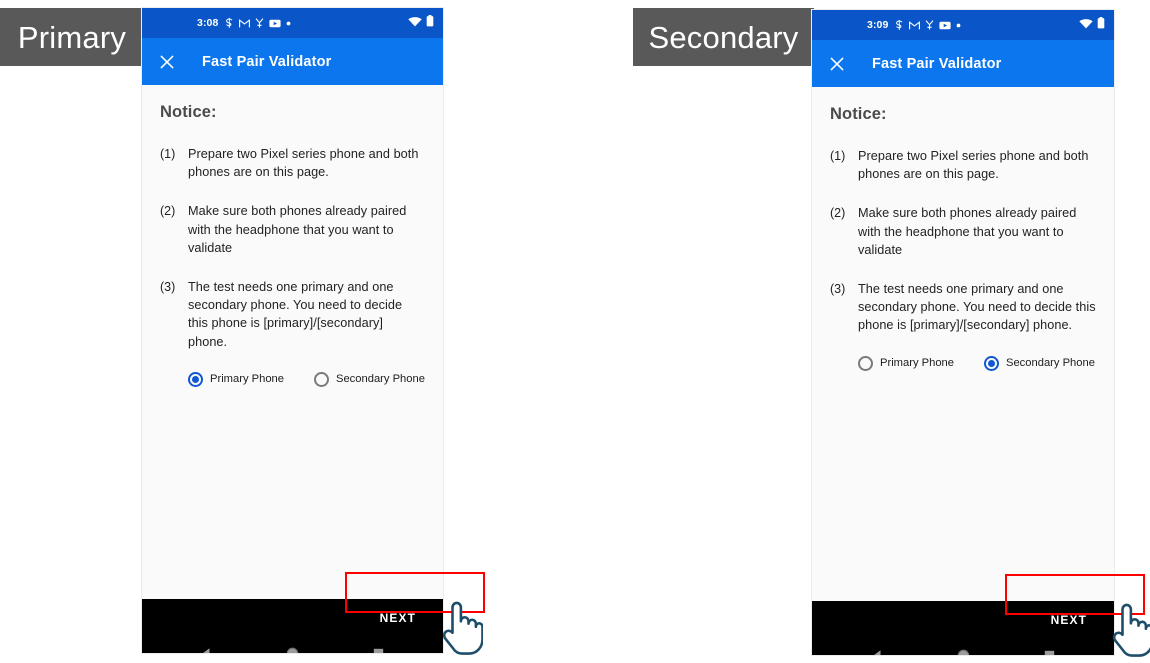  What do you see at coordinates (208, 23) in the screenshot?
I see `status-bar-clock: 3:08` at bounding box center [208, 23].